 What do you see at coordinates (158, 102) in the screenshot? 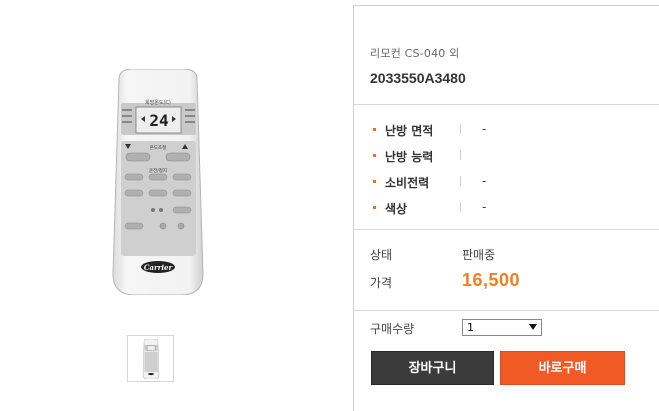
I see `remote-temp-label: 희망온도(C)` at bounding box center [158, 102].